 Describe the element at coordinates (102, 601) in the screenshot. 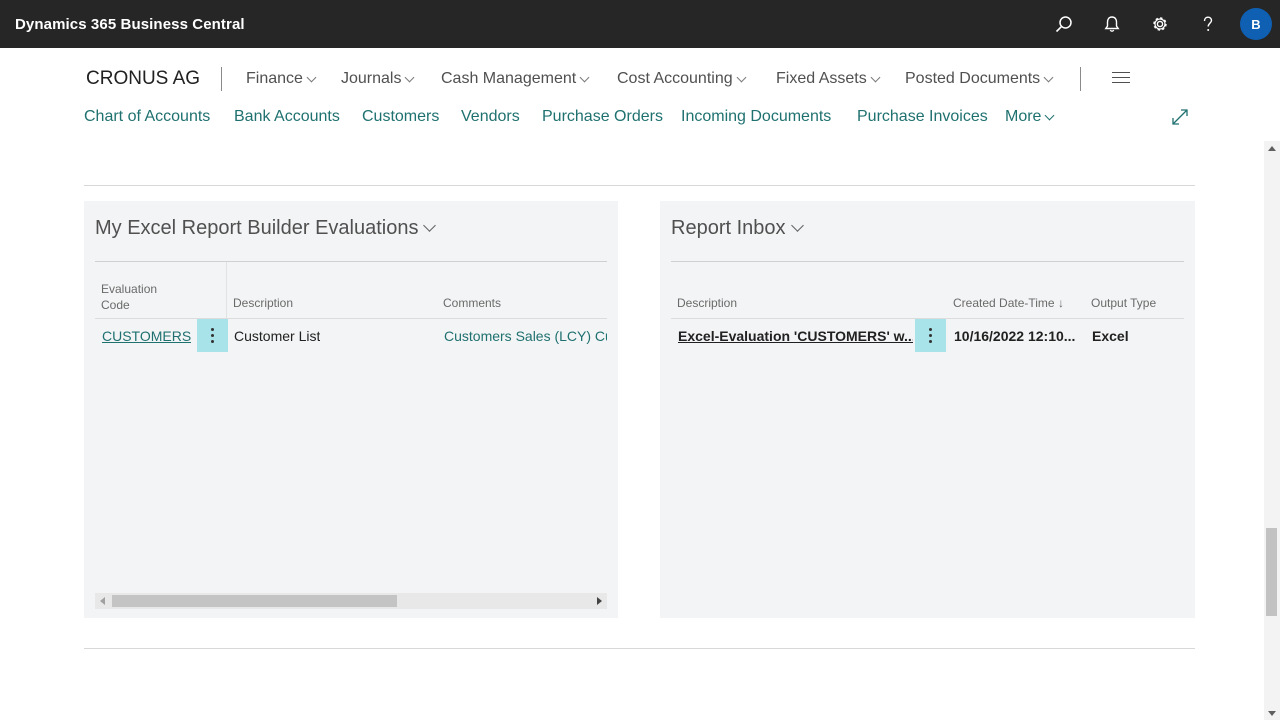

I see `scroll-left-icon` at that location.